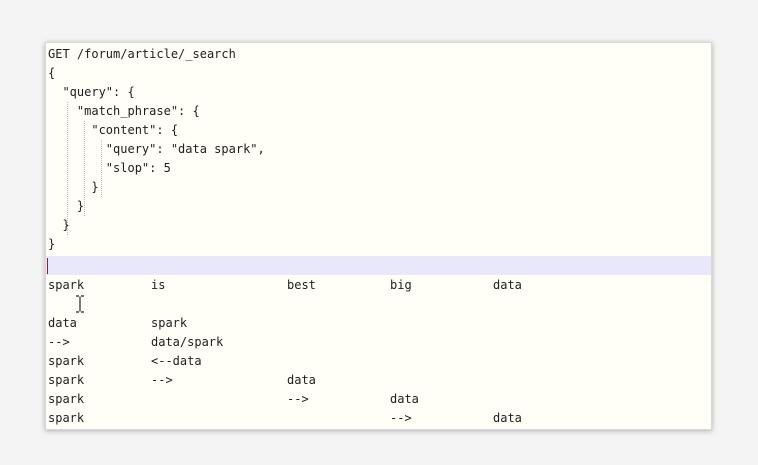 This screenshot has width=758, height=465. I want to click on table-cell: big, so click(401, 285).